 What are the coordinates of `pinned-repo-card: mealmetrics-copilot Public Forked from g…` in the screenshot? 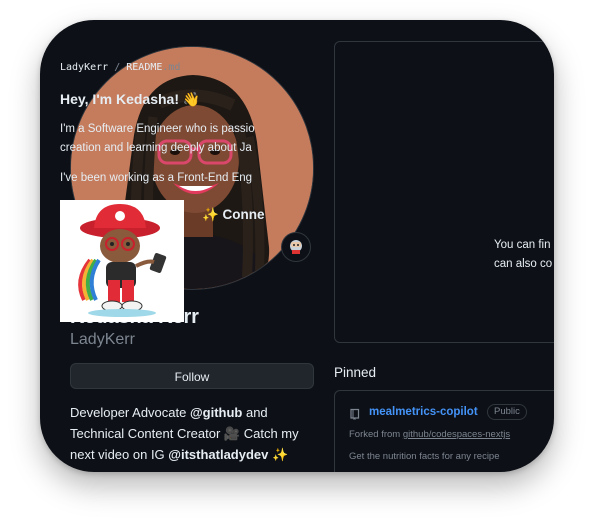 It's located at (444, 431).